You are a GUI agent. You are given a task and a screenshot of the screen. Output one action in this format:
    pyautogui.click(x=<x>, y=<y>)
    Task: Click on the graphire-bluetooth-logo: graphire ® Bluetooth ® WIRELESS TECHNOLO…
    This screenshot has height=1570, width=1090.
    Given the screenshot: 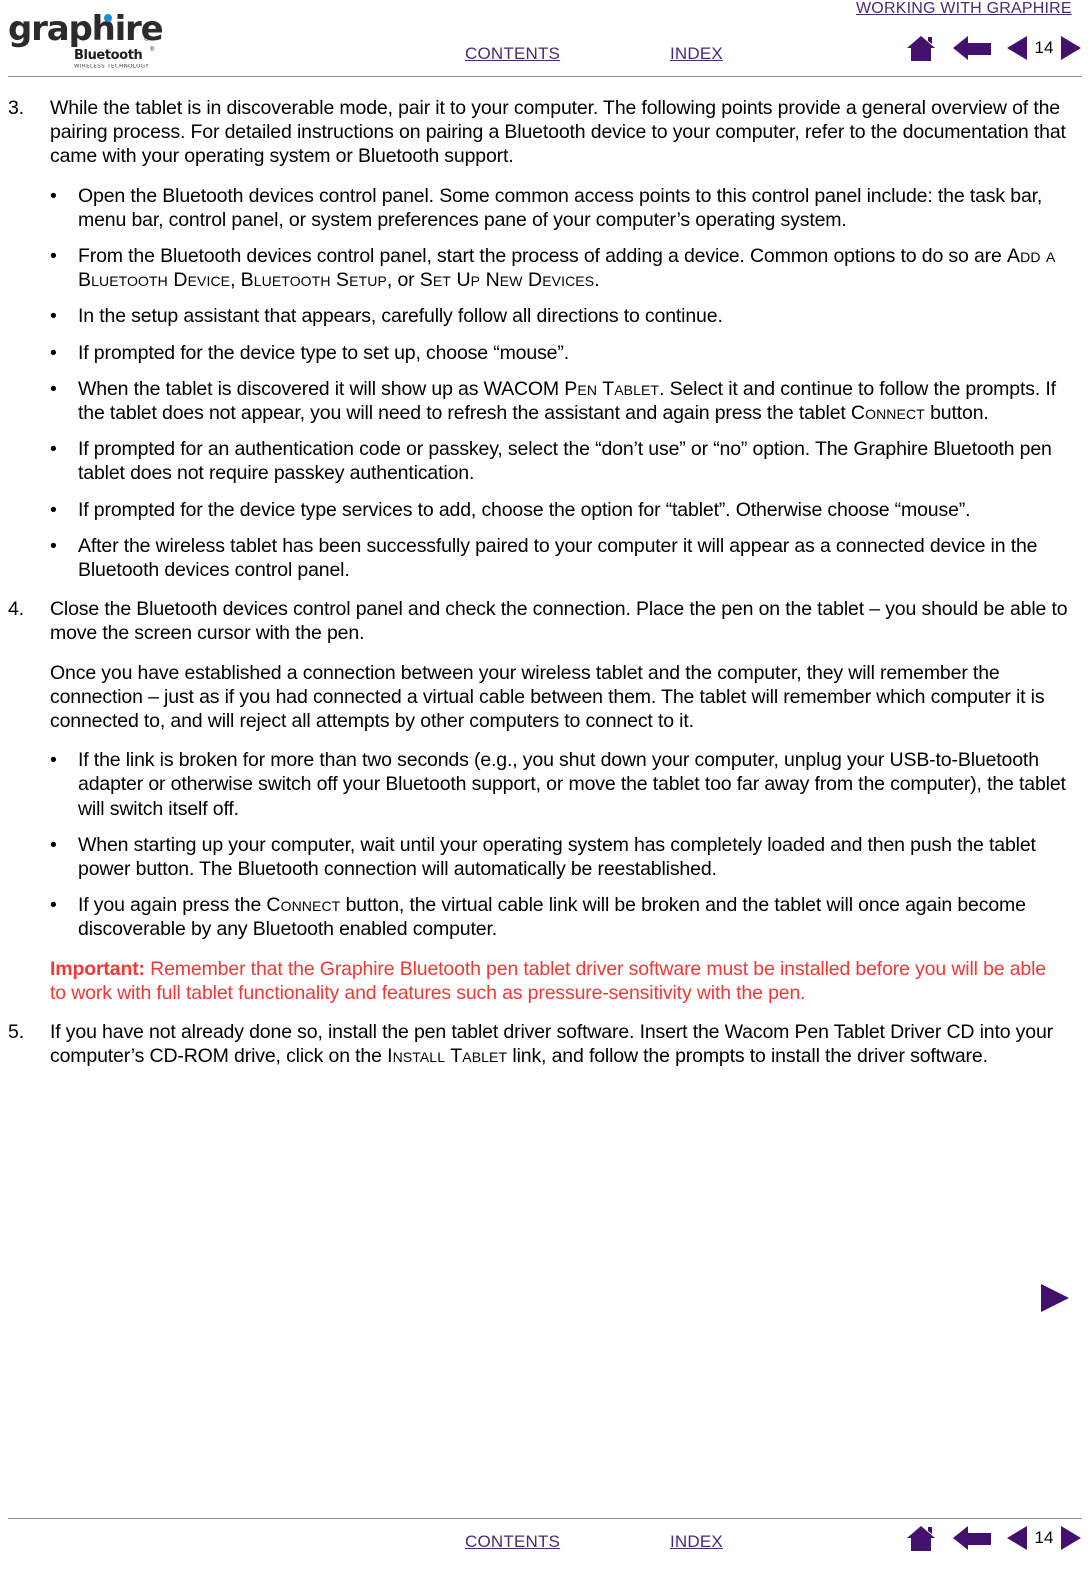 What is the action you would take?
    pyautogui.click(x=86, y=39)
    